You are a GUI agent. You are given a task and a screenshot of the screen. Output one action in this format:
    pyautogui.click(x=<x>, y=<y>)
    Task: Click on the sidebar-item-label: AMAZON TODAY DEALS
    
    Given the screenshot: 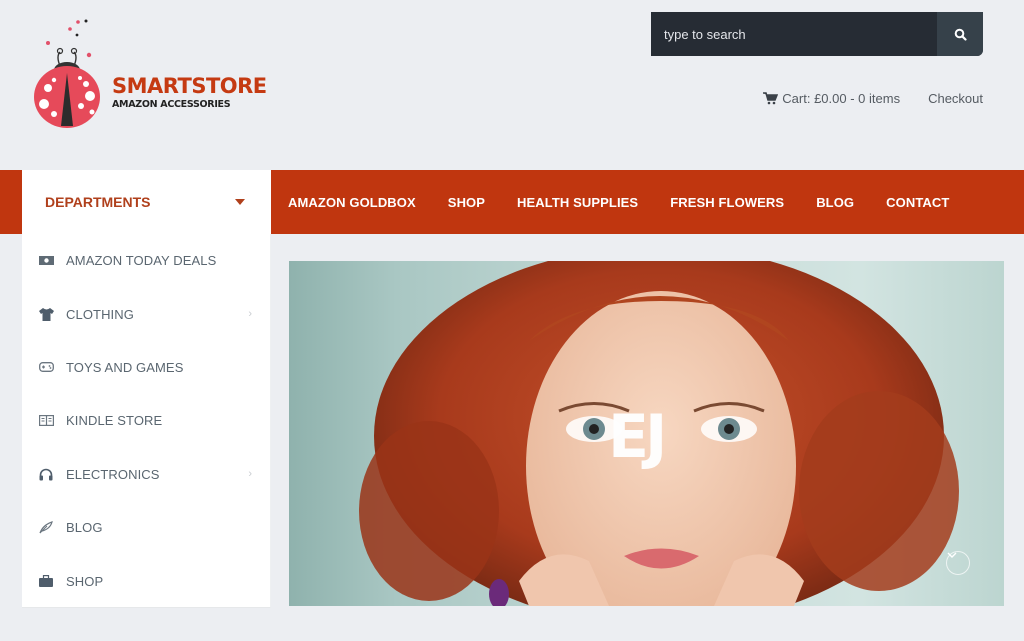 What is the action you would take?
    pyautogui.click(x=141, y=261)
    